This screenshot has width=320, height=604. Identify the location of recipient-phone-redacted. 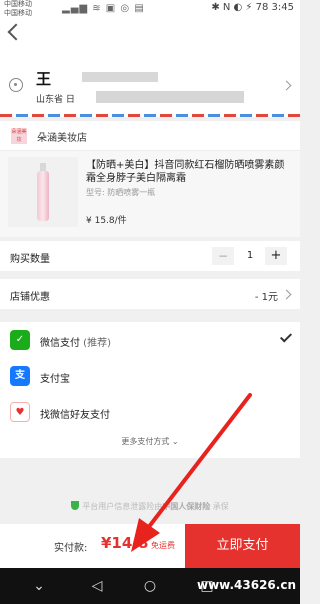
(120, 77).